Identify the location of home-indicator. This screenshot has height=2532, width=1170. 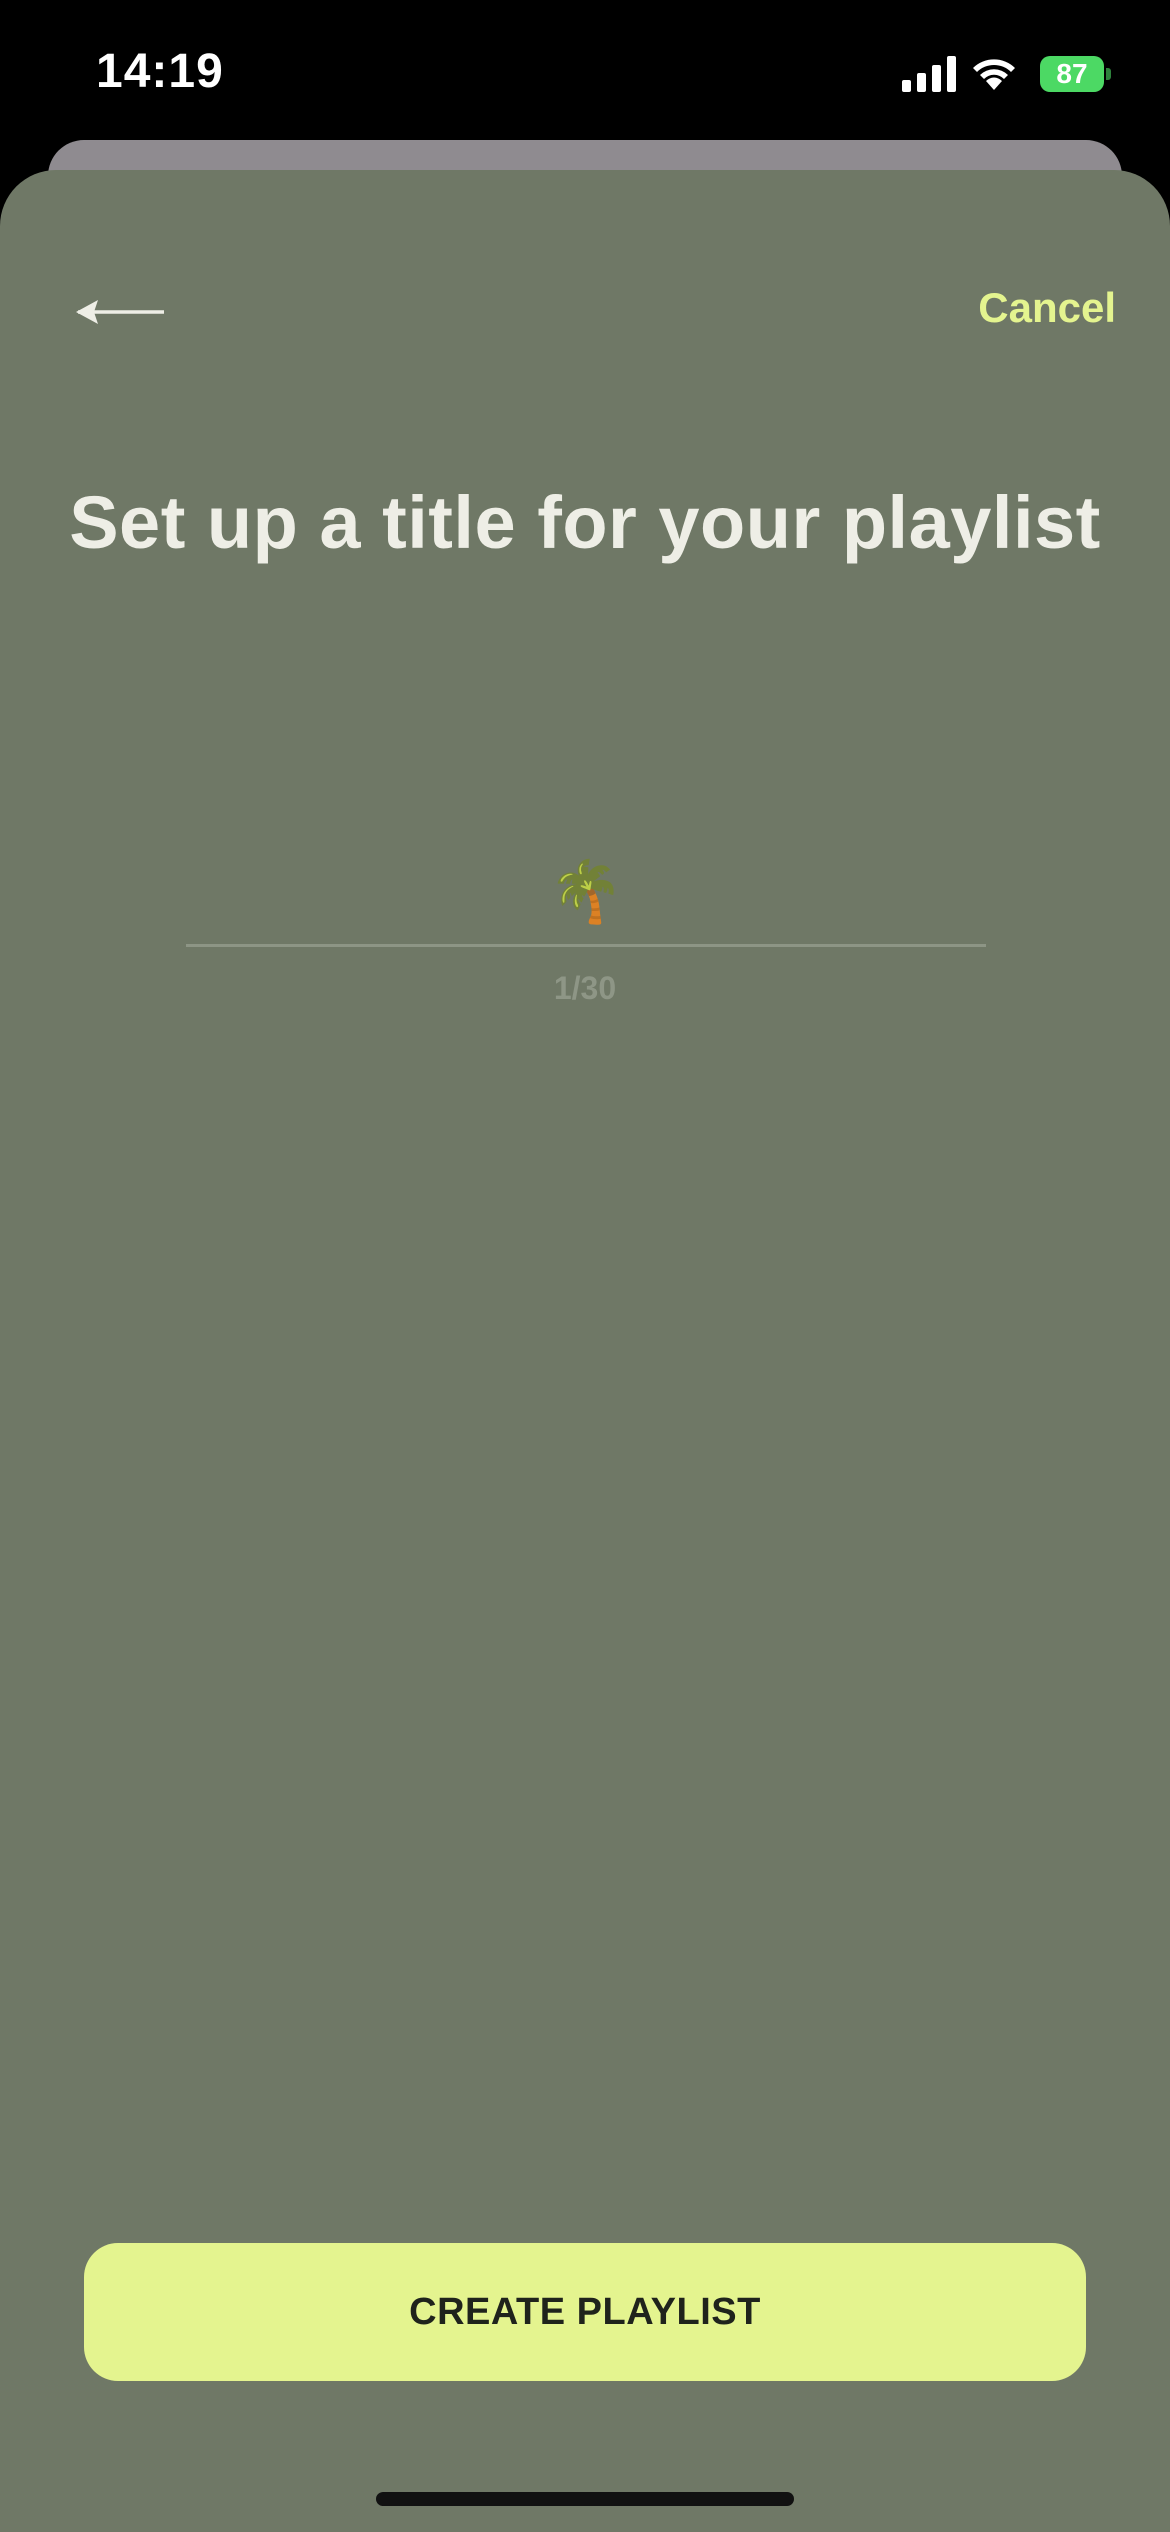
(585, 2499).